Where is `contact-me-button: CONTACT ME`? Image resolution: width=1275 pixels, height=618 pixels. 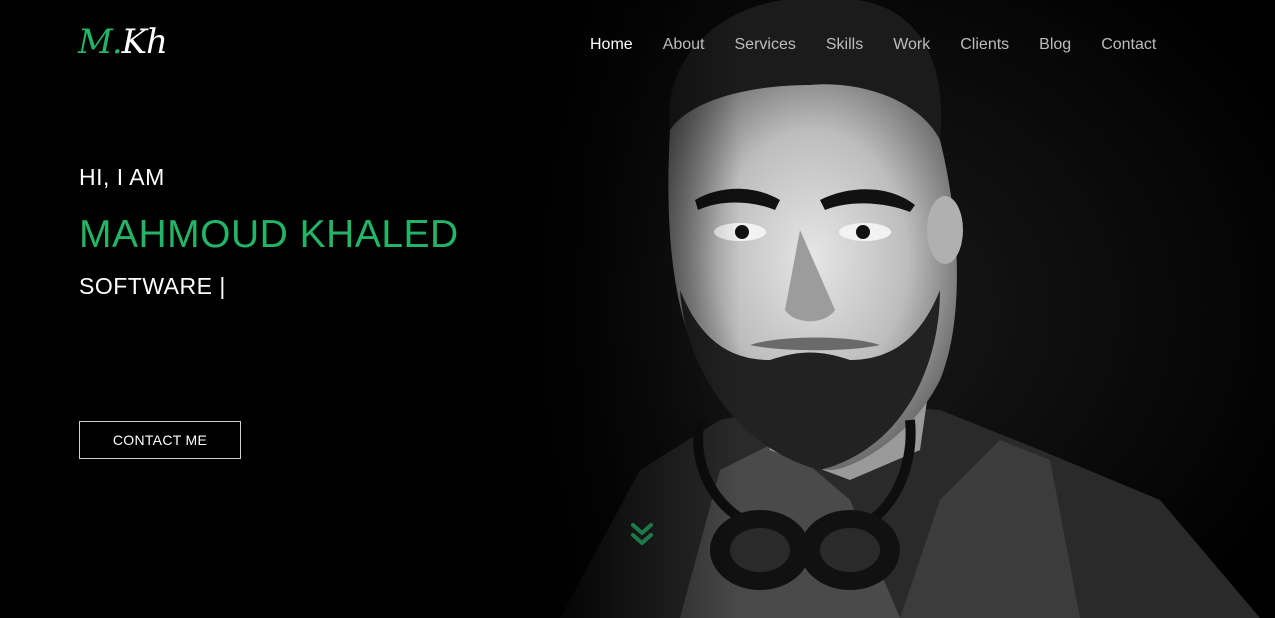 contact-me-button: CONTACT ME is located at coordinates (160, 440).